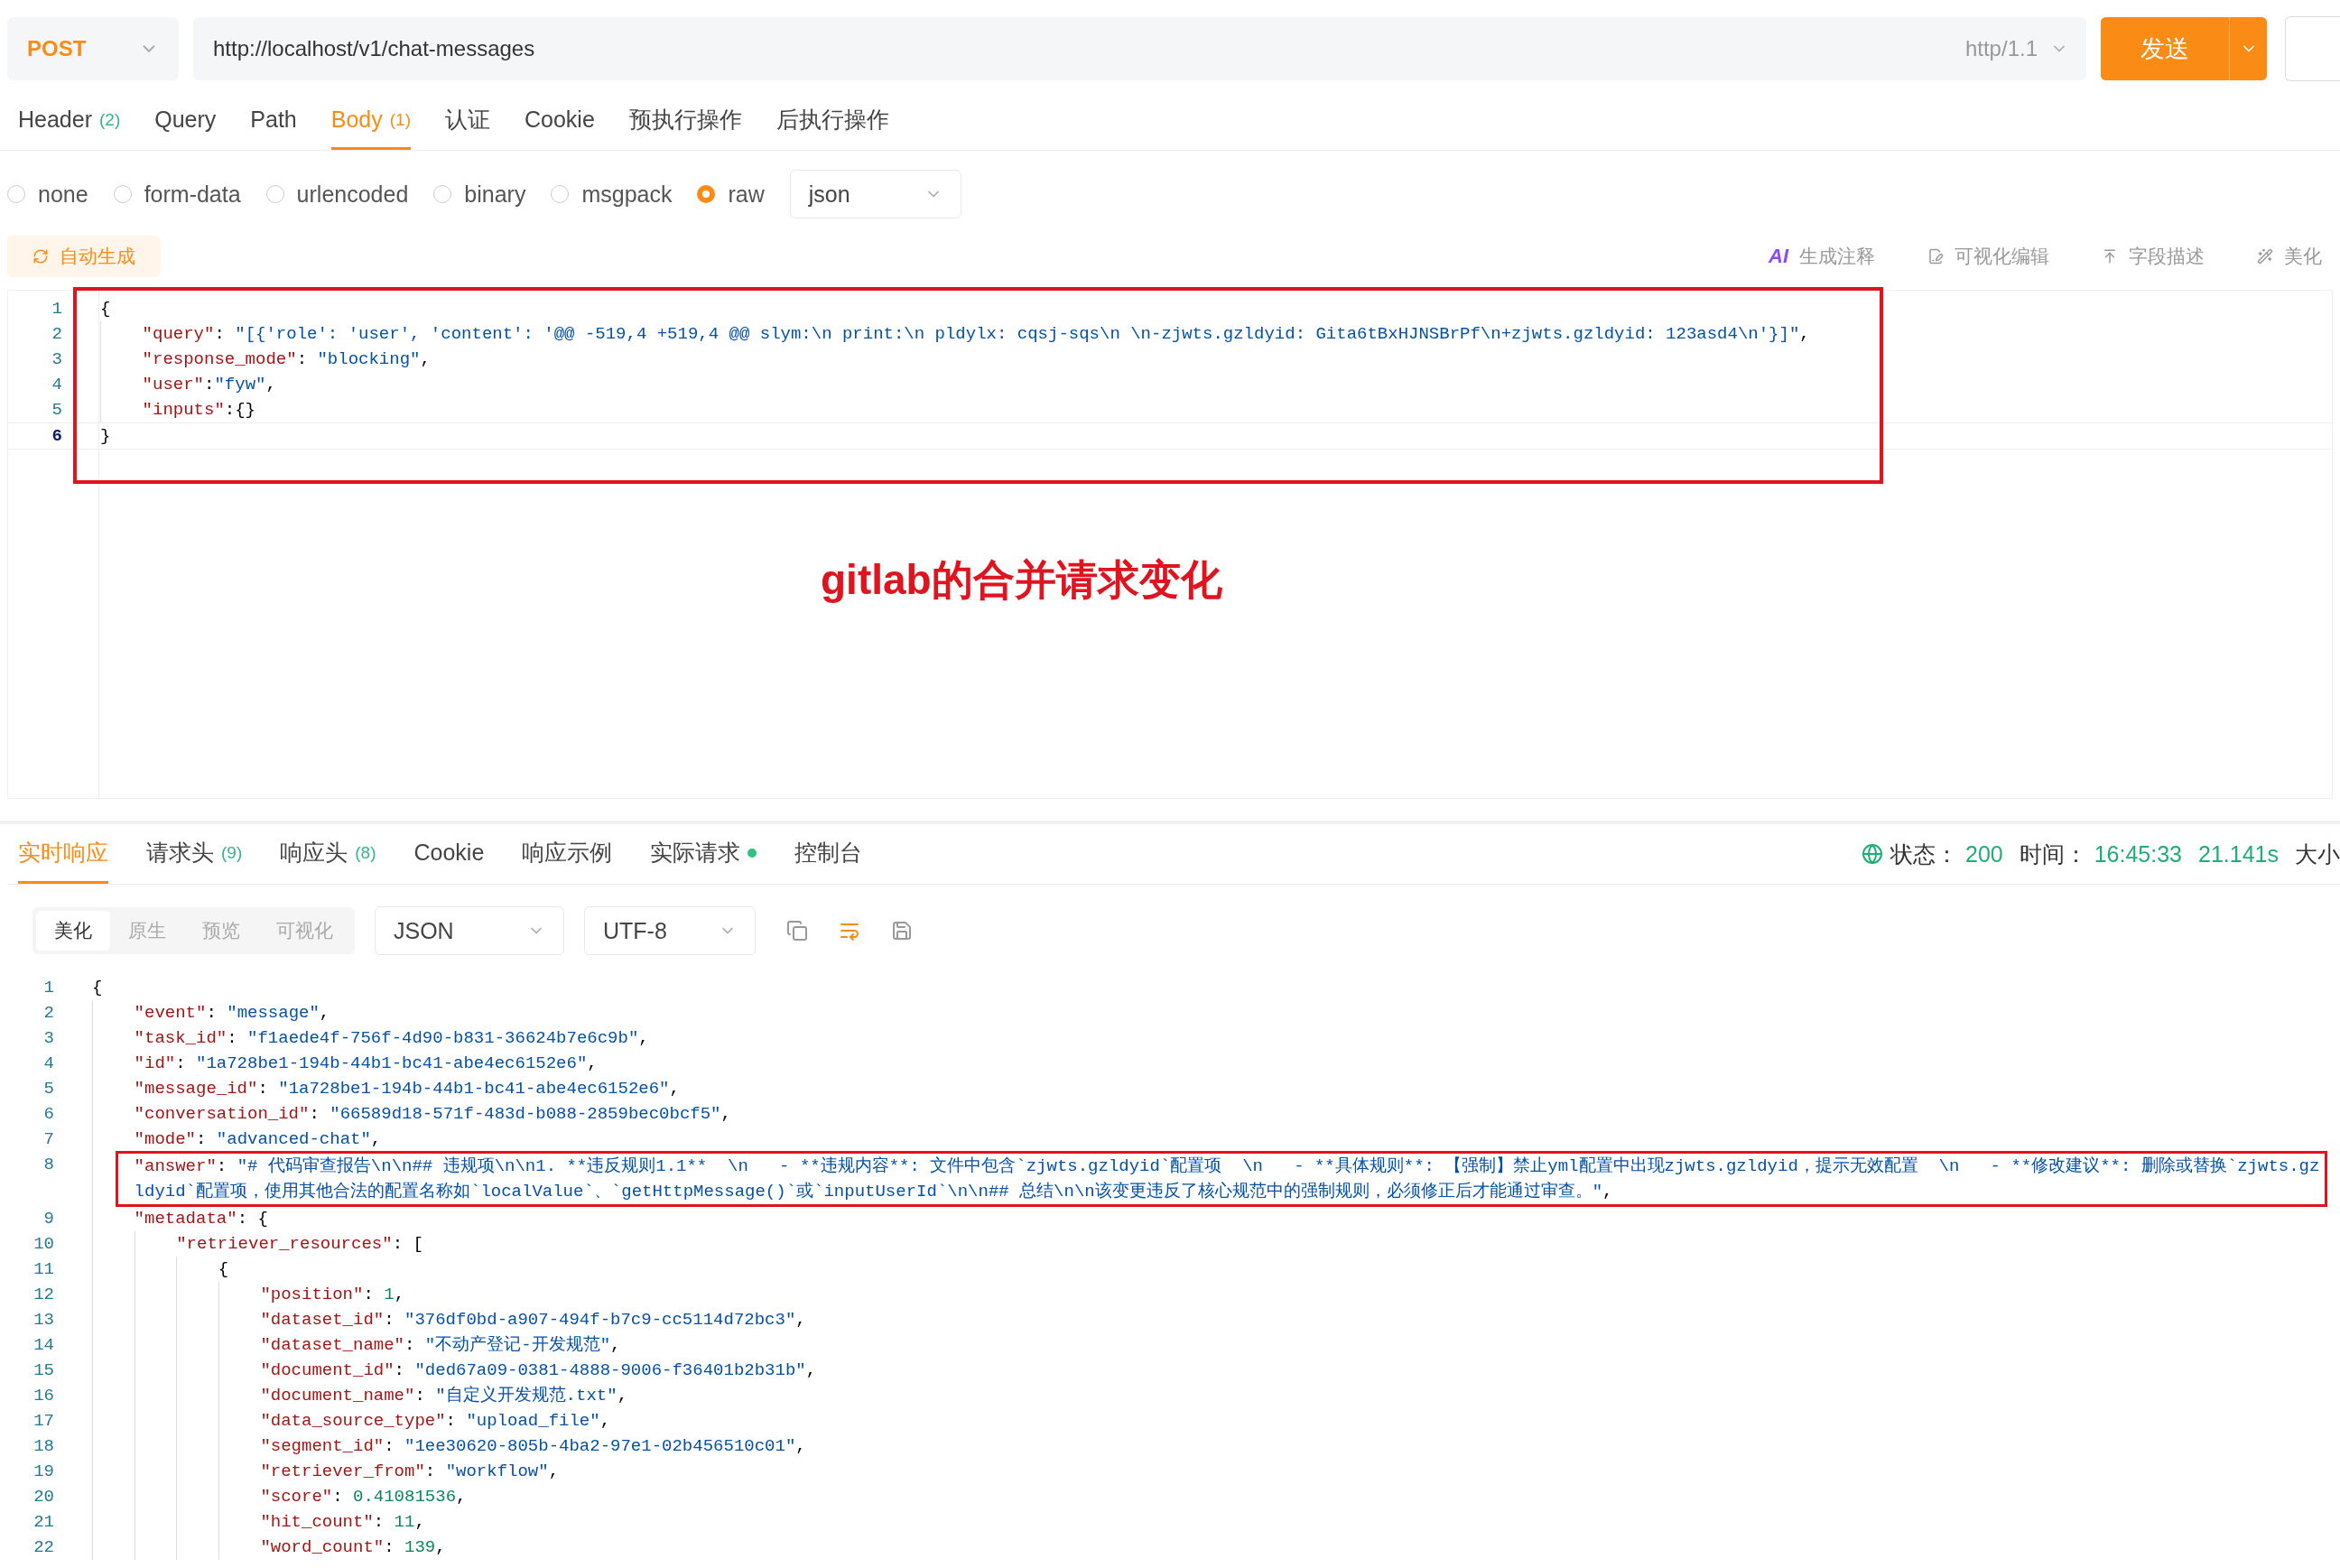 This screenshot has width=2340, height=1568. I want to click on code-line: "word_count": 139,, so click(353, 1547).